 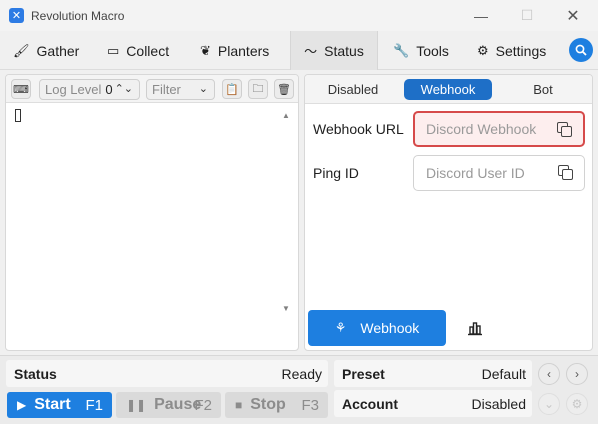 I want to click on ping-id-label: Ping ID, so click(x=336, y=173).